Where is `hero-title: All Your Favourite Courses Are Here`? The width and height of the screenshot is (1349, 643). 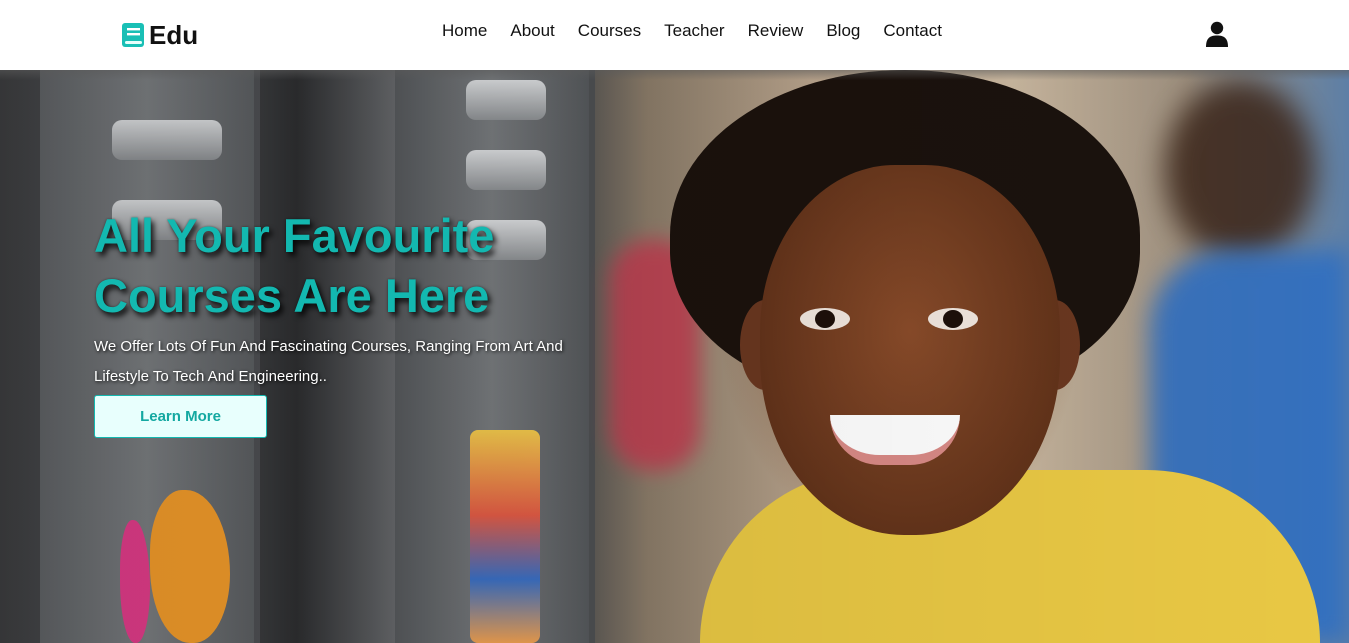 hero-title: All Your Favourite Courses Are Here is located at coordinates (294, 265).